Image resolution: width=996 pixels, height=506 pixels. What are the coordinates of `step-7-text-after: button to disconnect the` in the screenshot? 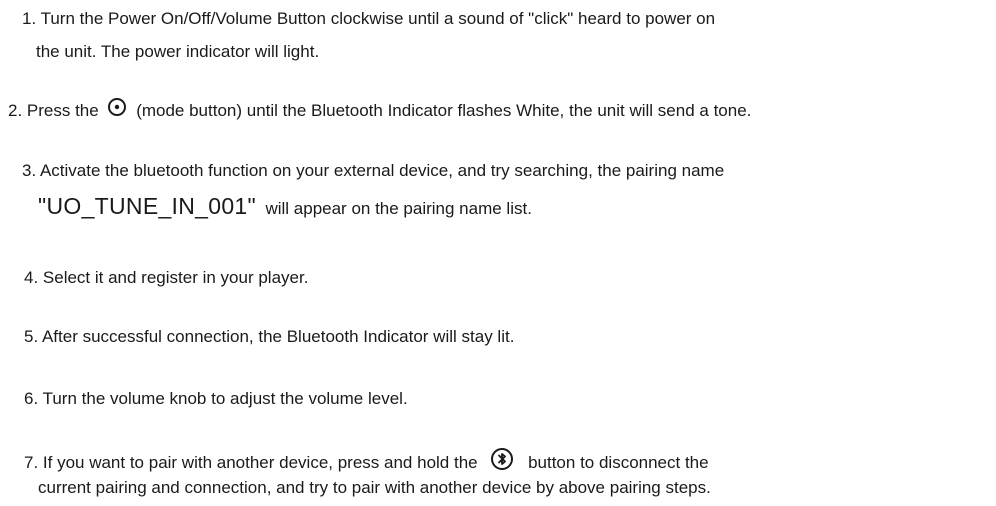 It's located at (618, 462).